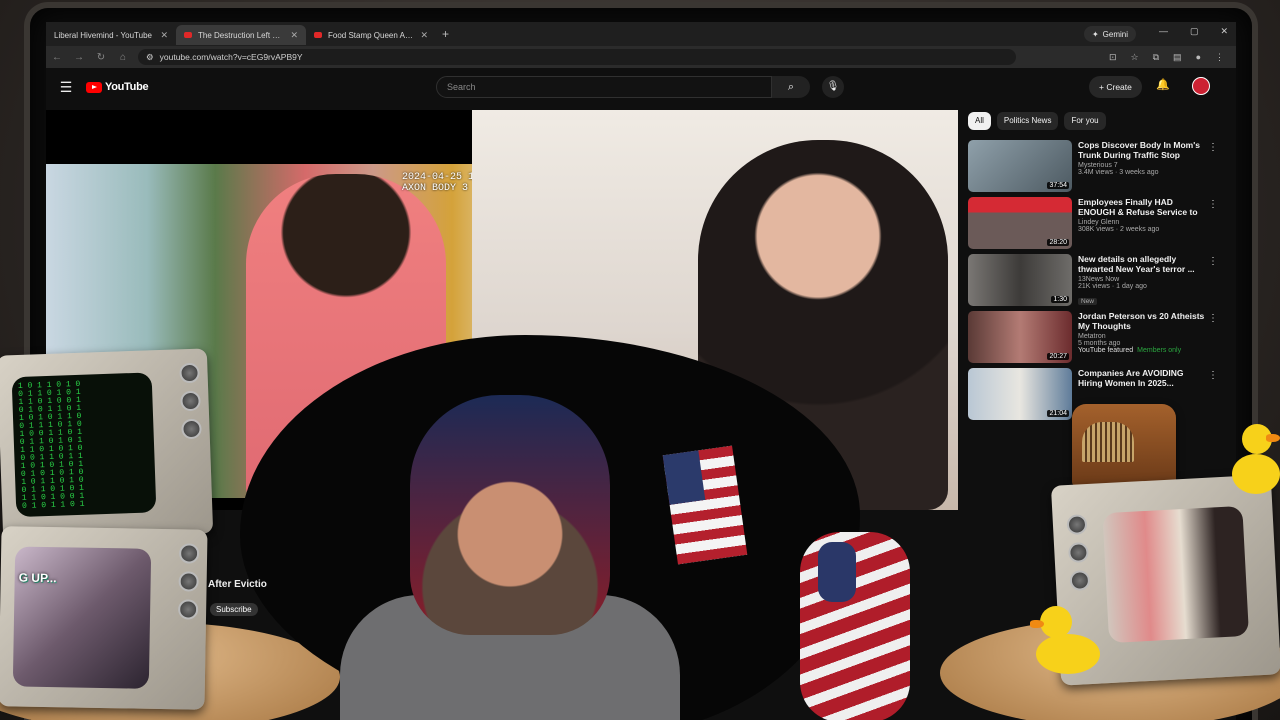 This screenshot has height=720, width=1280. I want to click on channel-name: Mysterious 7, so click(1142, 165).